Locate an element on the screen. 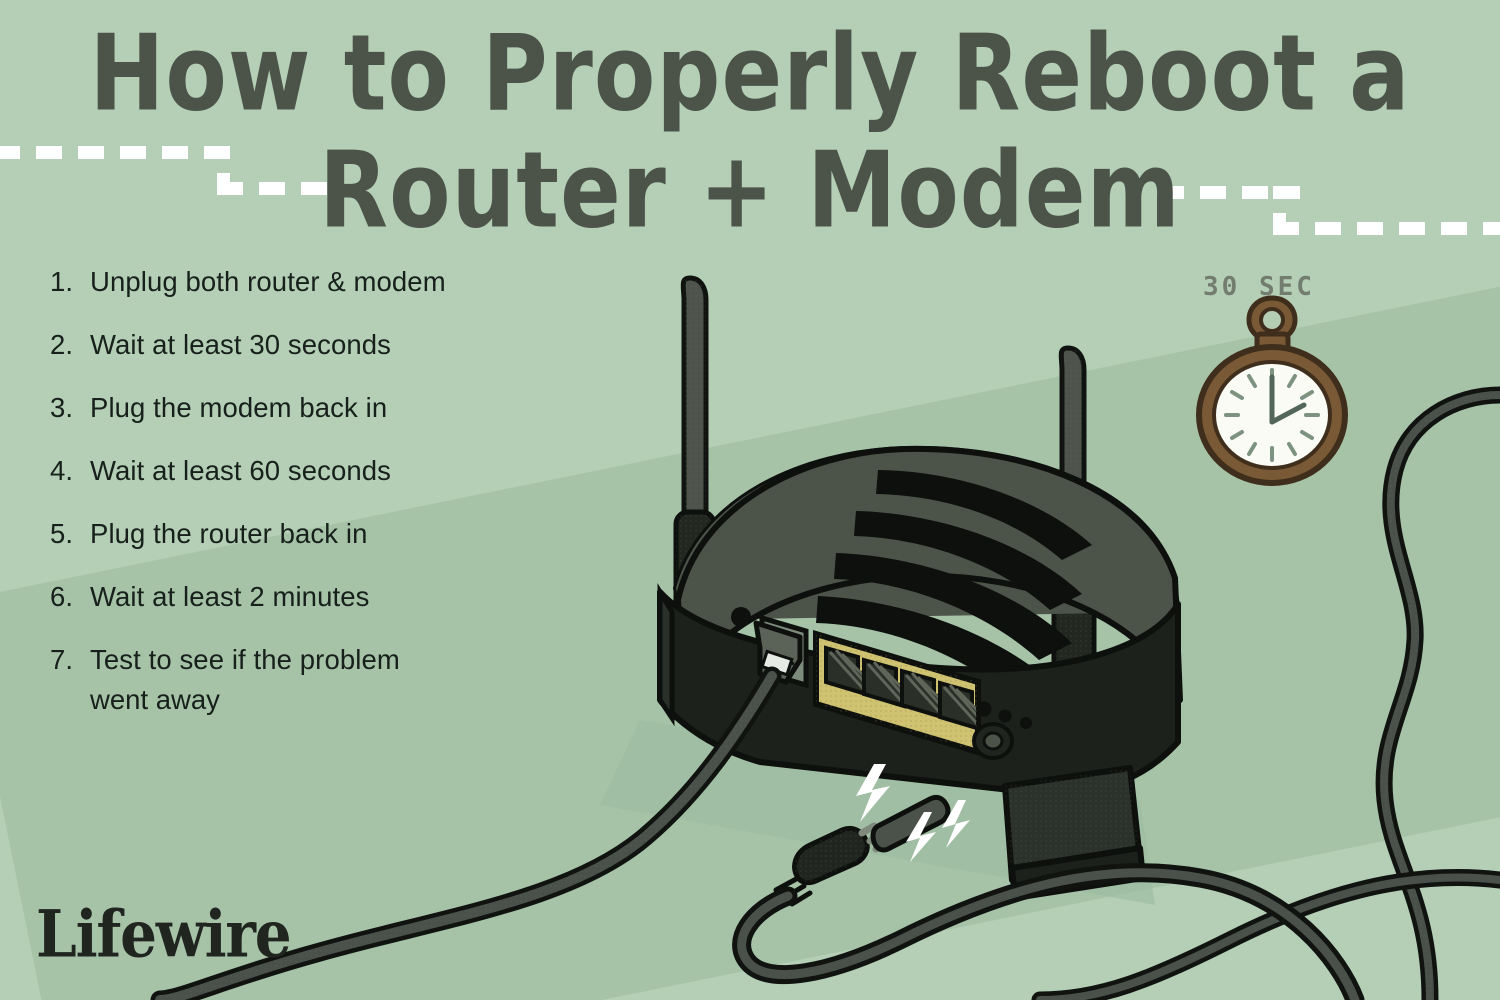  power-connector-cable is located at coordinates (1048, 931).